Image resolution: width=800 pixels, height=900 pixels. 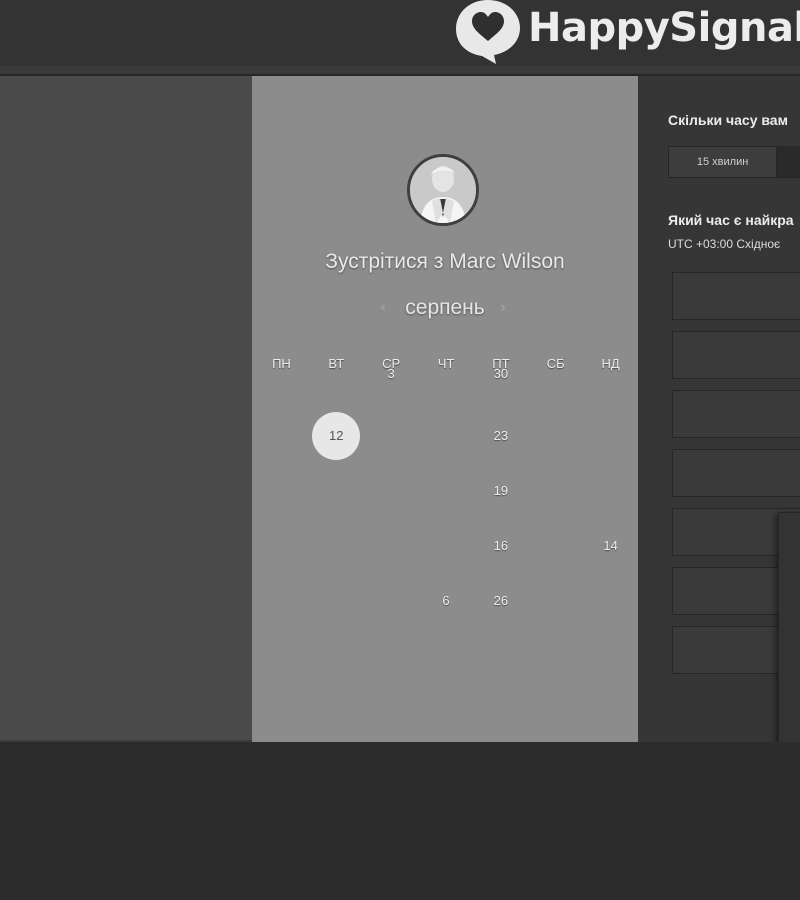 I want to click on month-label: серпень, so click(x=445, y=307).